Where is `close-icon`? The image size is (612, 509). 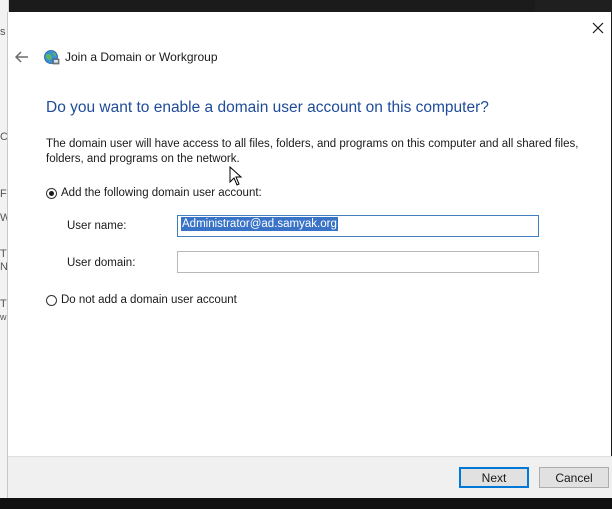 close-icon is located at coordinates (598, 28).